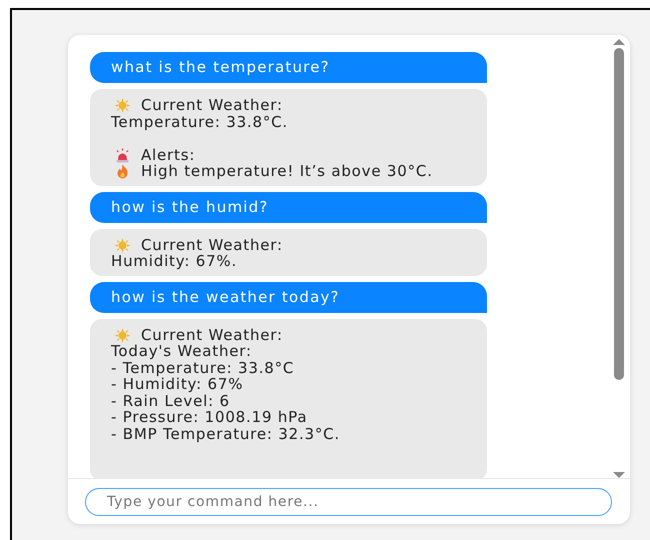 This screenshot has height=540, width=650. Describe the element at coordinates (209, 417) in the screenshot. I see `message-text: - Pressure: 1008.19 hPa` at that location.